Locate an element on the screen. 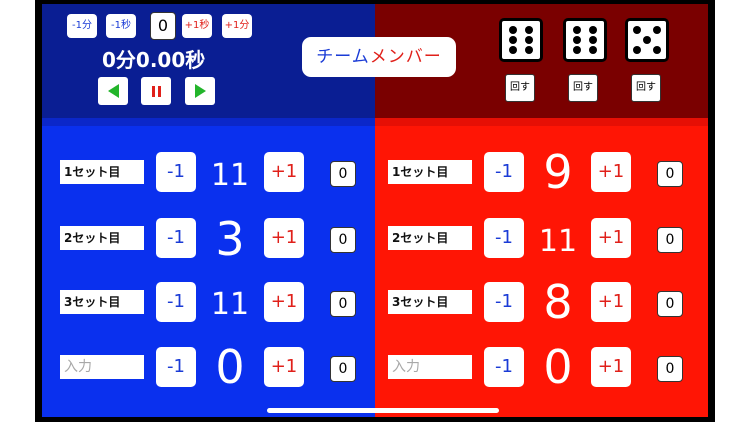 Image resolution: width=750 pixels, height=422 pixels. left-set-1-label: 1セット目 is located at coordinates (102, 172).